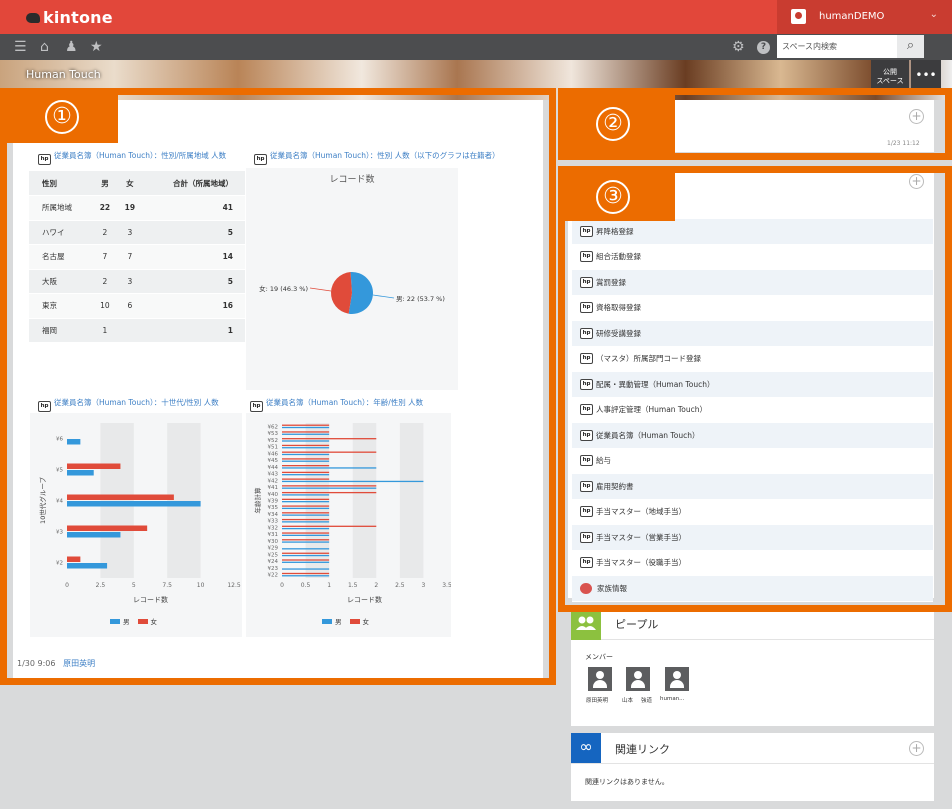 The width and height of the screenshot is (952, 809). What do you see at coordinates (273, 454) in the screenshot?
I see `tick-label: ¥46` at bounding box center [273, 454].